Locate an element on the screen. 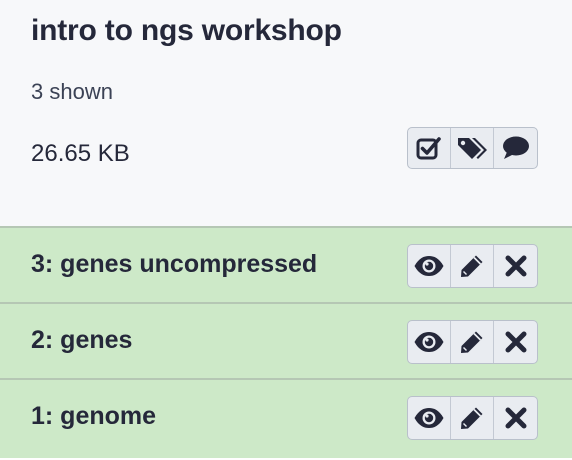  select-items-button is located at coordinates (429, 148).